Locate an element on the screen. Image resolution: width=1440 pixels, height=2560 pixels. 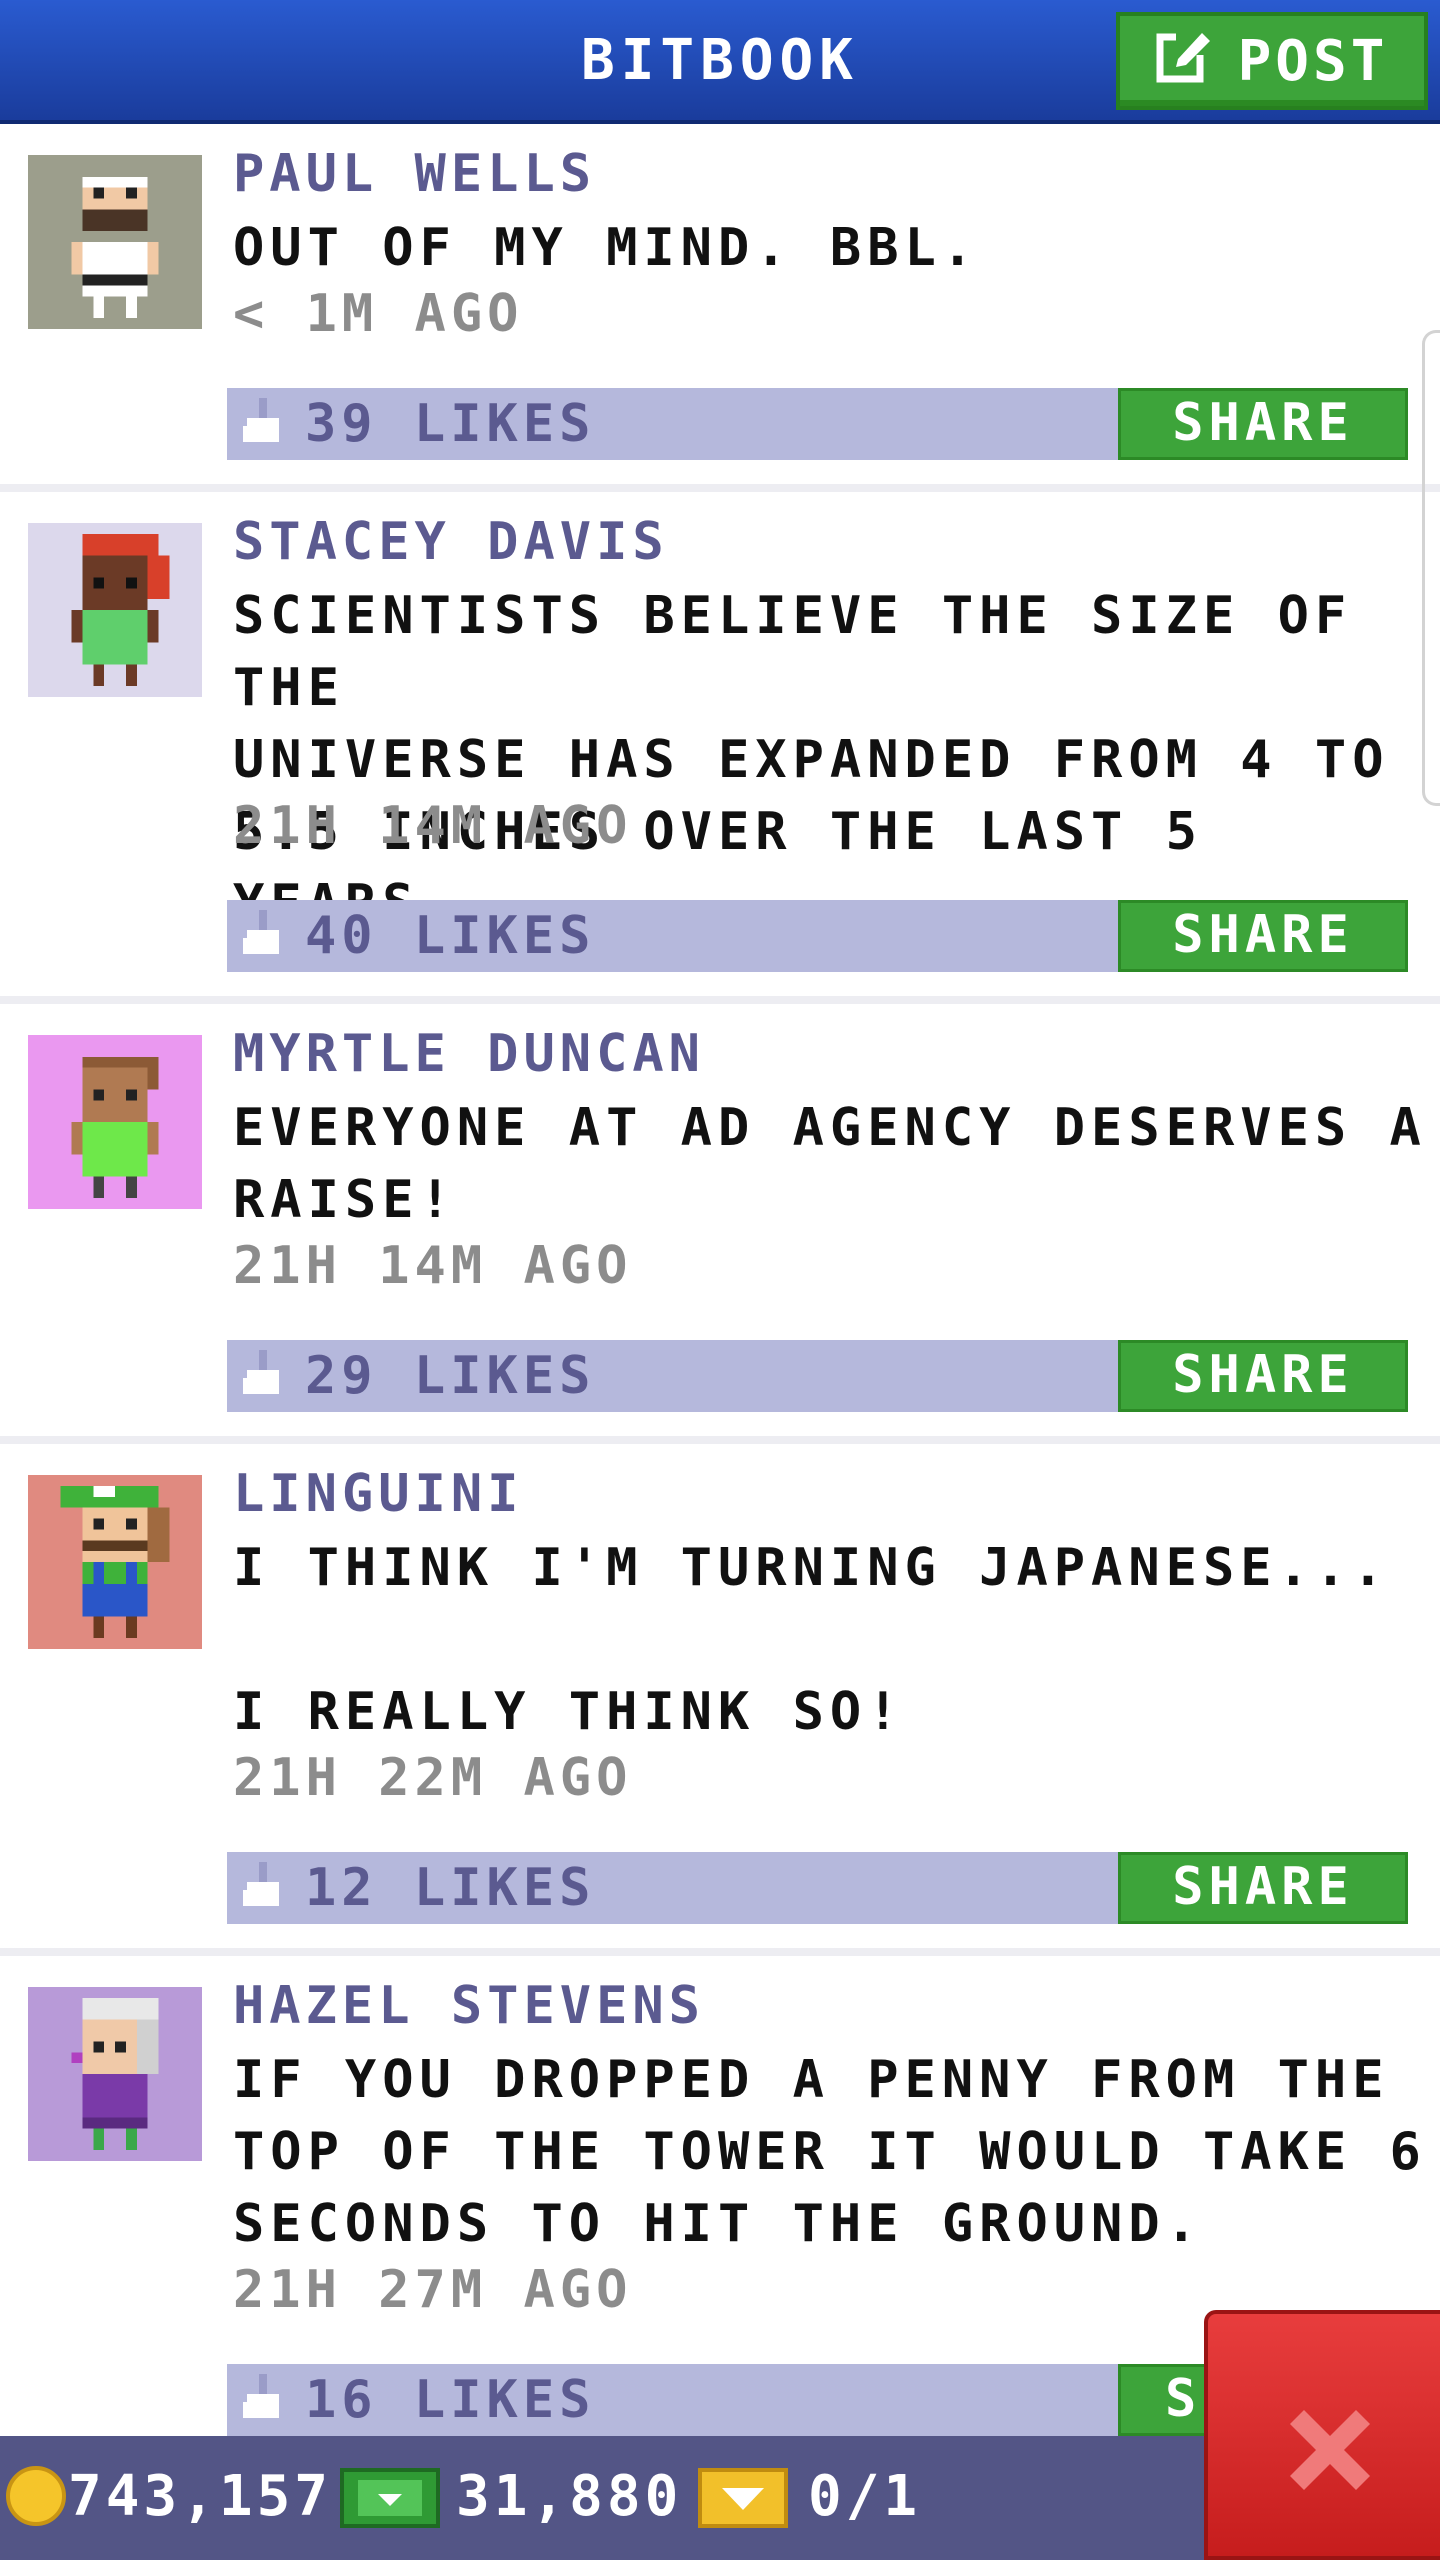
coin-count: 743,157 is located at coordinates (200, 2496).